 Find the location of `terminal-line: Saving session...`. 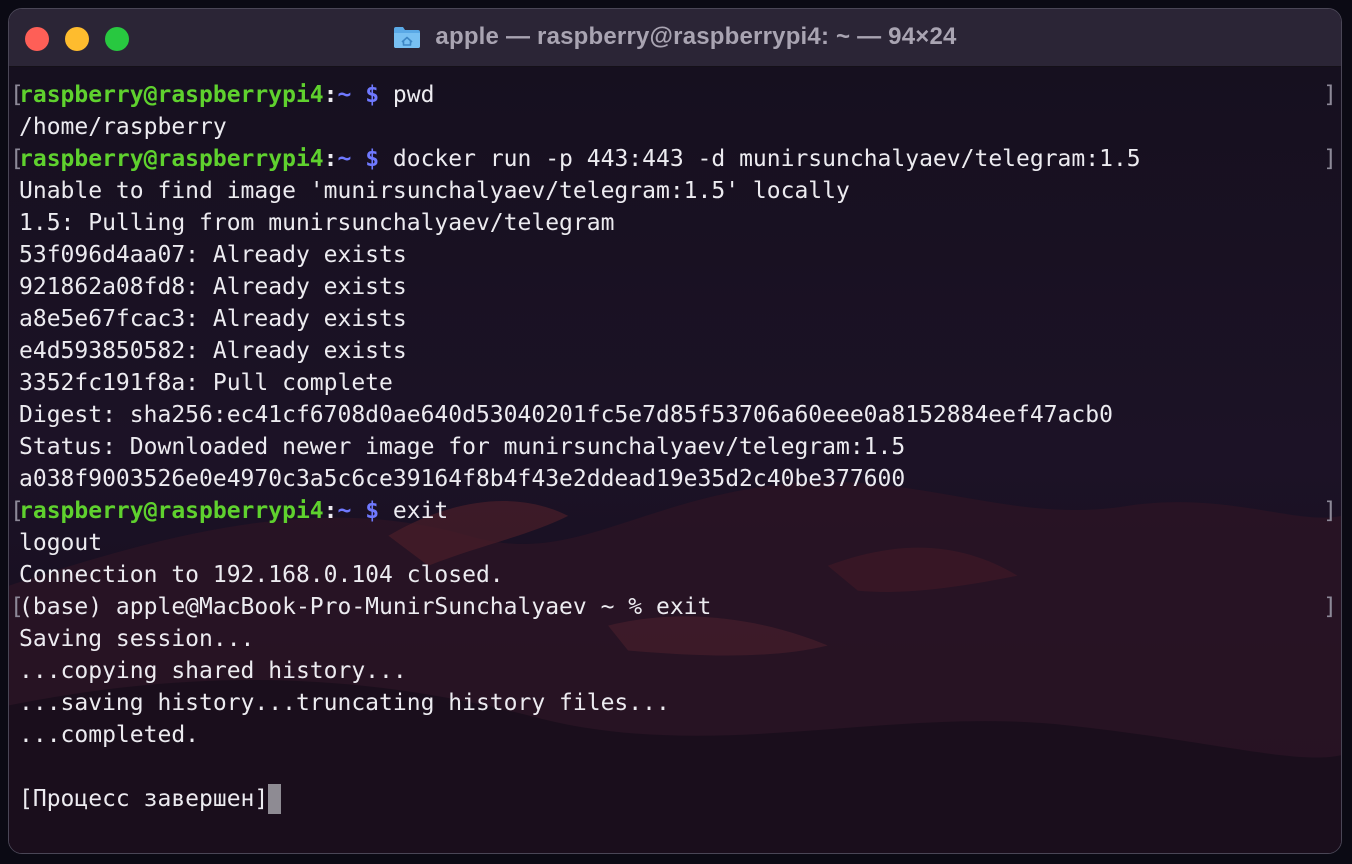

terminal-line: Saving session... is located at coordinates (675, 639).